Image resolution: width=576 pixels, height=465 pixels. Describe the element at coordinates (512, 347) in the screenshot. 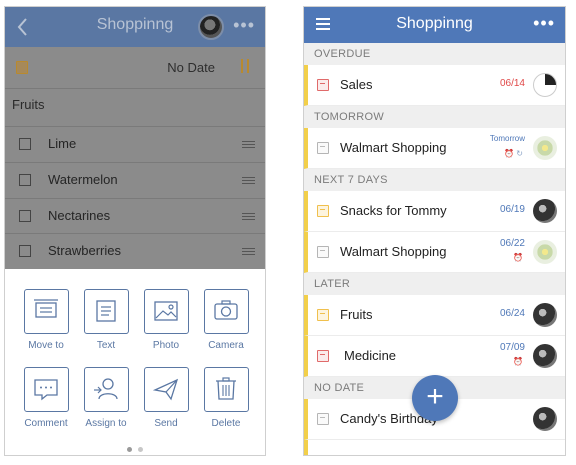

I see `task-due-date: 07/09` at that location.